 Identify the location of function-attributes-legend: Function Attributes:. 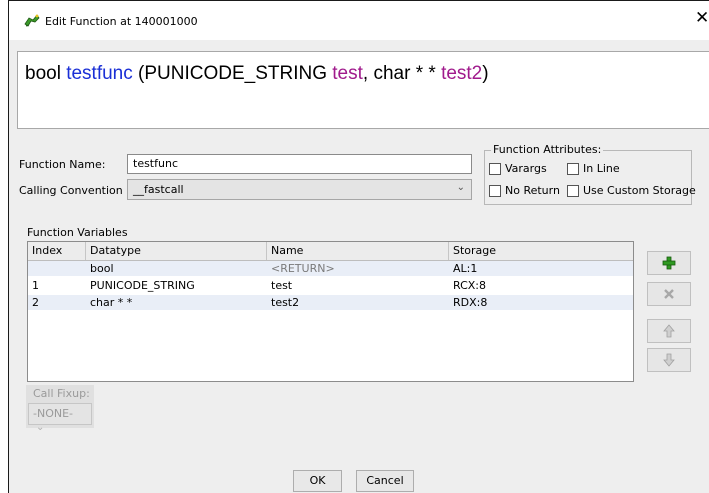
(547, 149).